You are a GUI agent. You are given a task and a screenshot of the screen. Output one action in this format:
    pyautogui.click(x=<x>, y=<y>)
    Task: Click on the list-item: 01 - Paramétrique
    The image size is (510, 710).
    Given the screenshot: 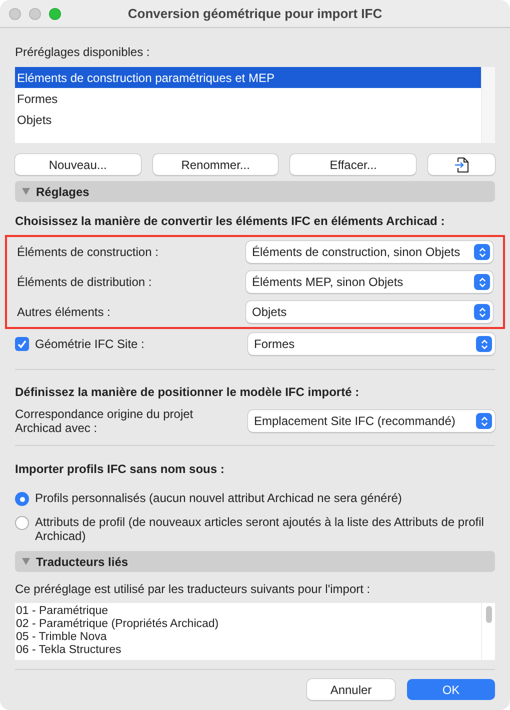 What is the action you would take?
    pyautogui.click(x=248, y=611)
    